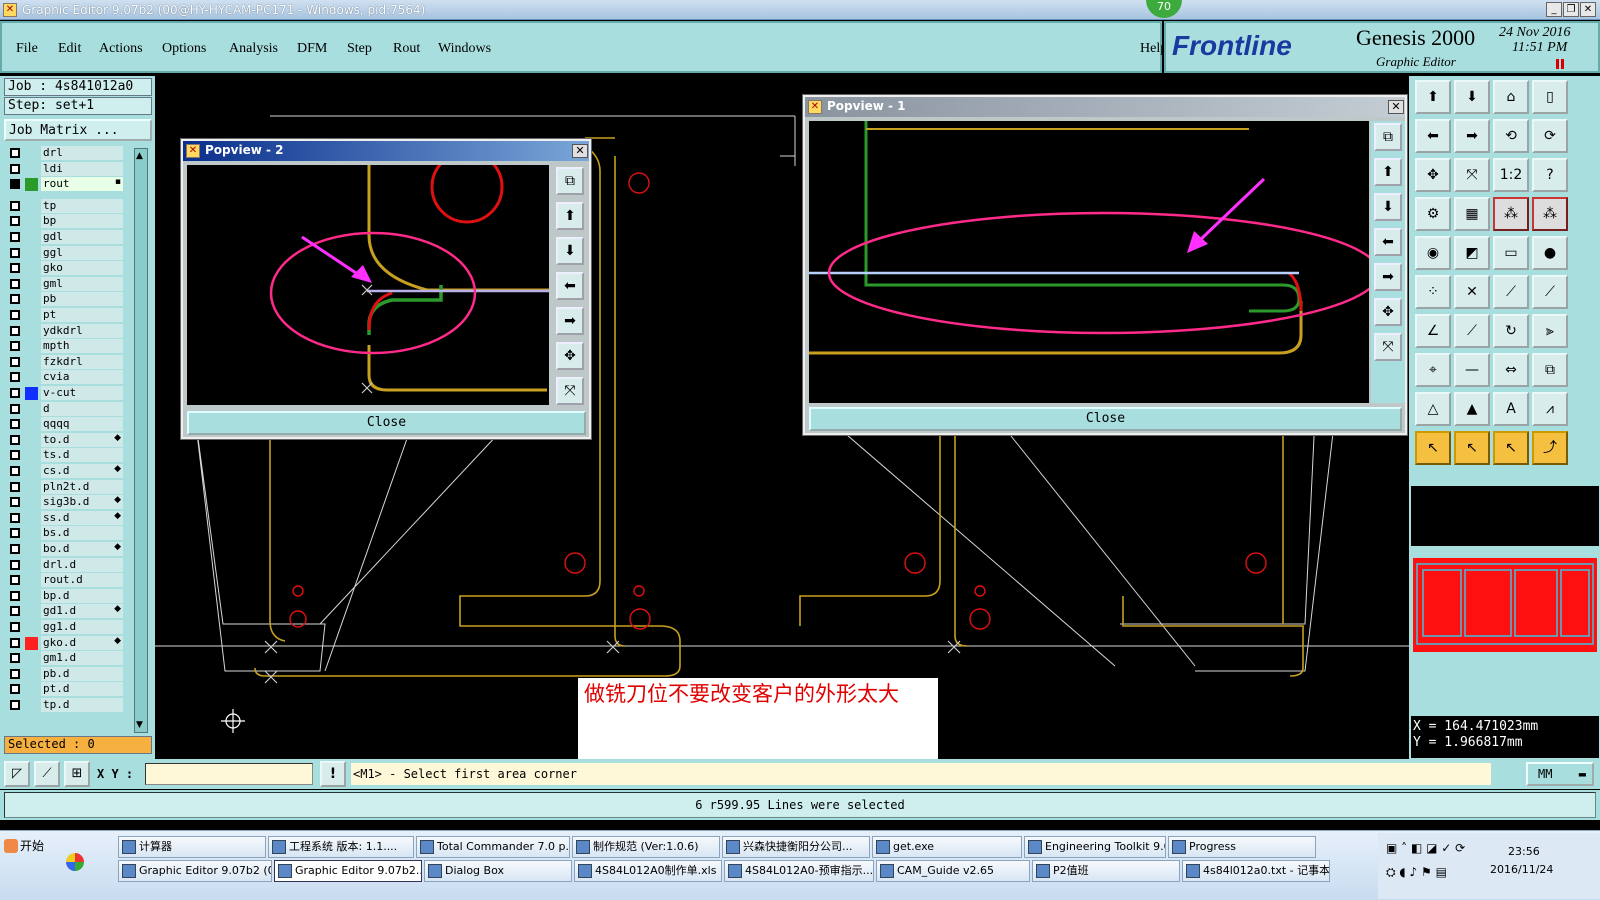 The image size is (1600, 900). What do you see at coordinates (1560, 64) in the screenshot?
I see `pause-icon` at bounding box center [1560, 64].